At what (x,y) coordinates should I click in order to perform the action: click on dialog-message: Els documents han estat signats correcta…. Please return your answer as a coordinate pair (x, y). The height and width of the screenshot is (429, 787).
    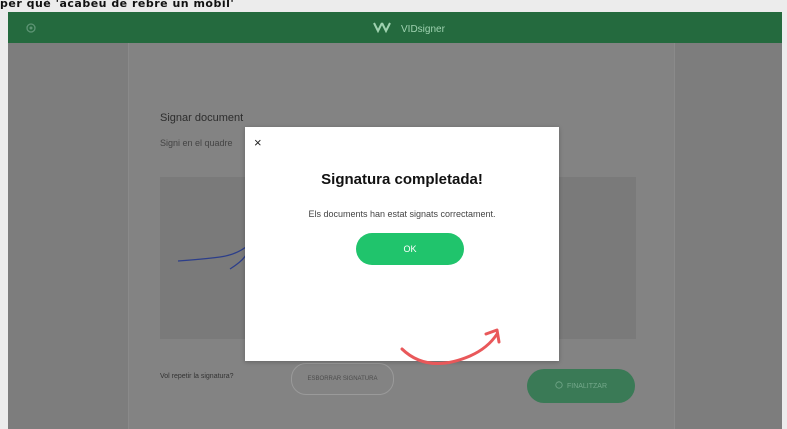
    Looking at the image, I should click on (402, 214).